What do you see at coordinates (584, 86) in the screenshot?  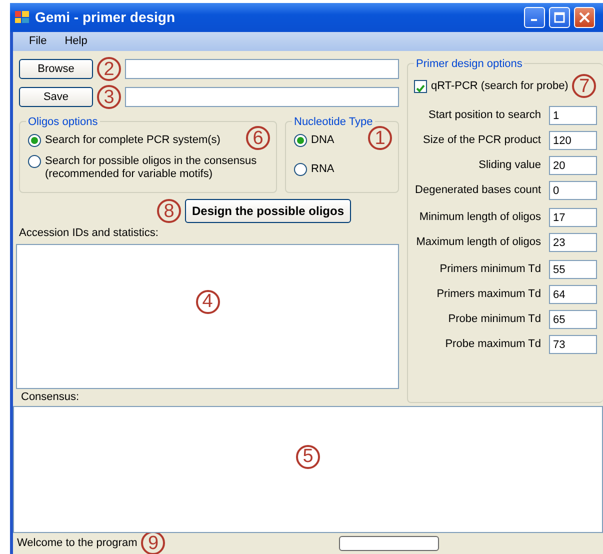 I see `callout-number: 7` at bounding box center [584, 86].